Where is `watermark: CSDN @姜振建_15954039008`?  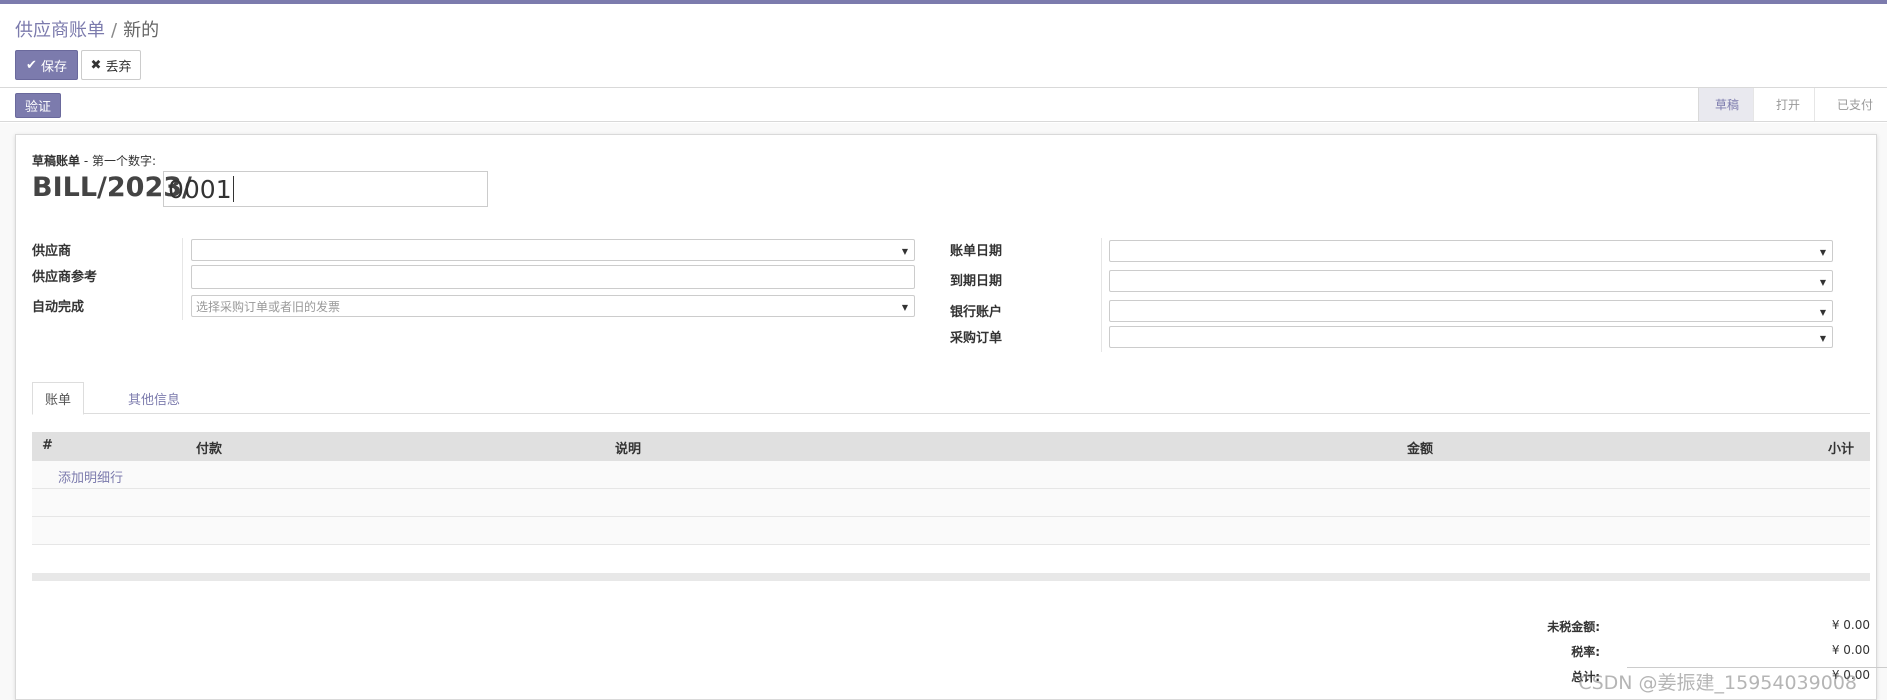 watermark: CSDN @姜振建_15954039008 is located at coordinates (1717, 683).